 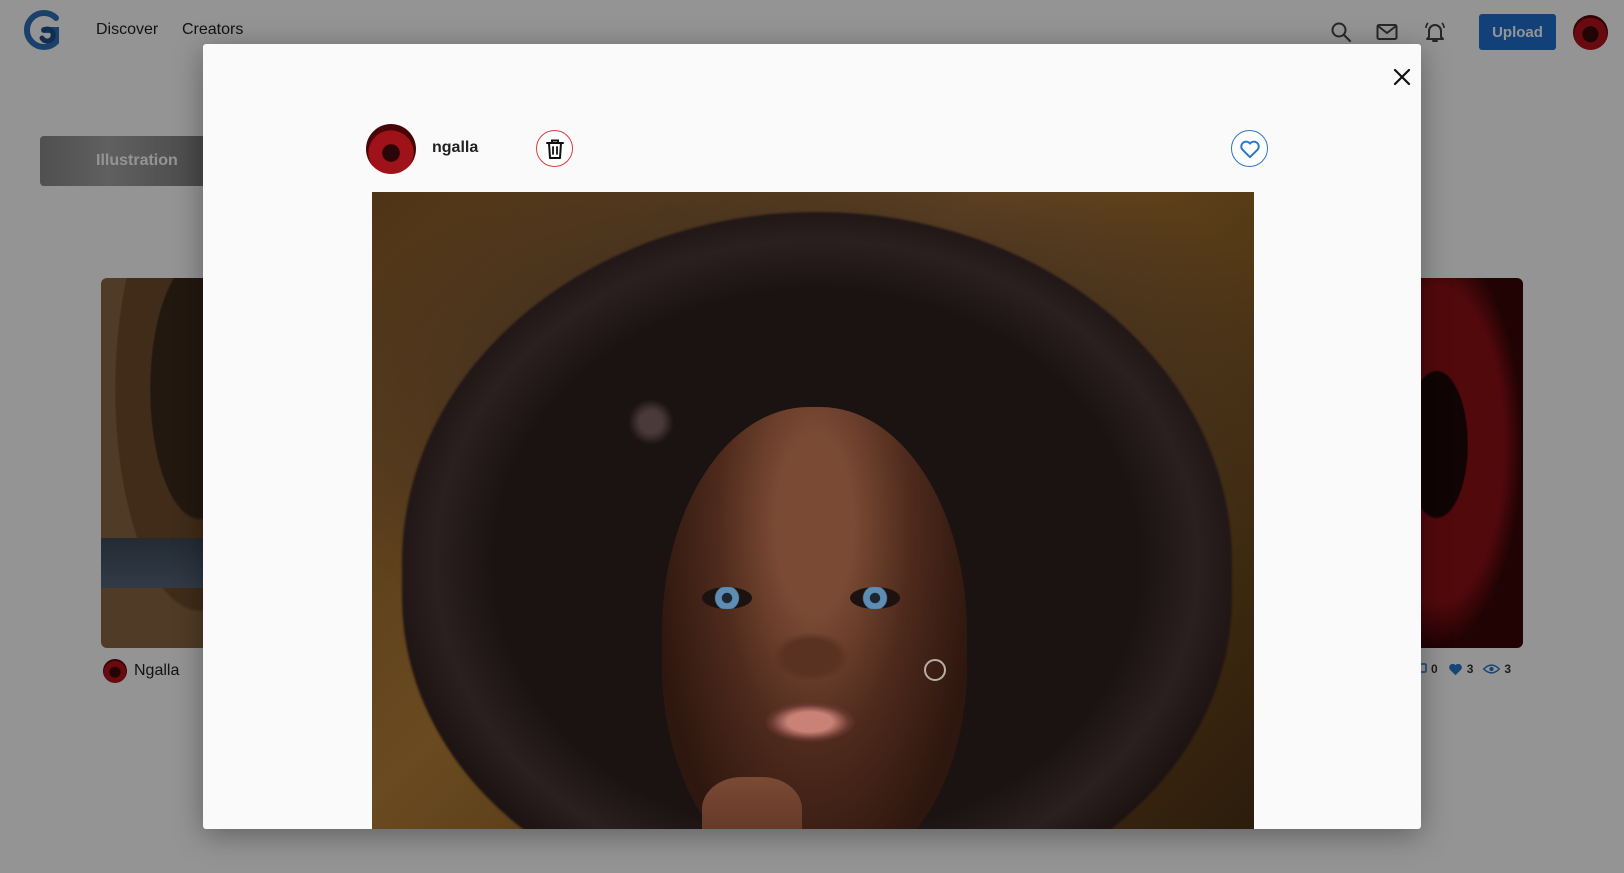 I want to click on trash-icon, so click(x=554, y=149).